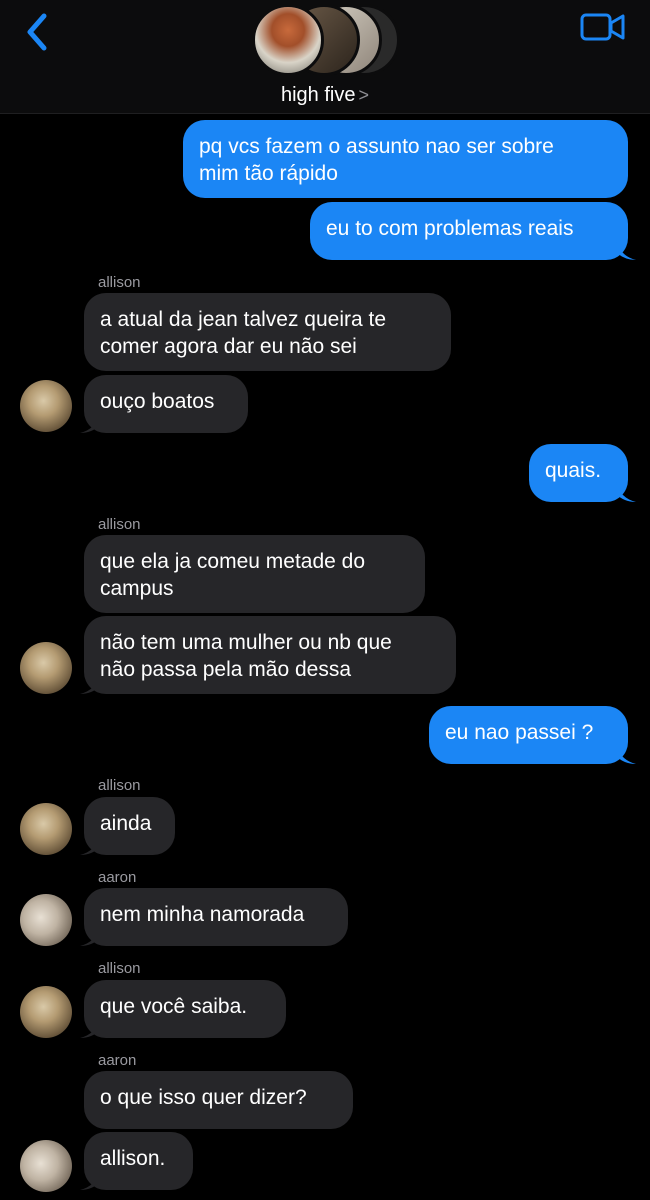  Describe the element at coordinates (327, 41) in the screenshot. I see `group-avatar-stack` at that location.